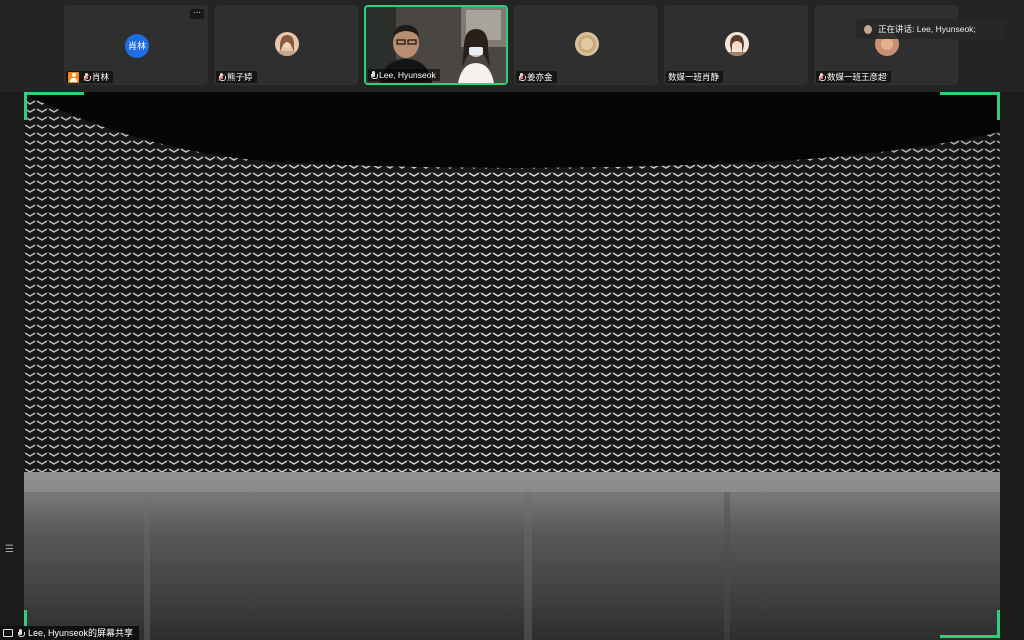  I want to click on participant-name: 数媒一班肖静, so click(694, 77).